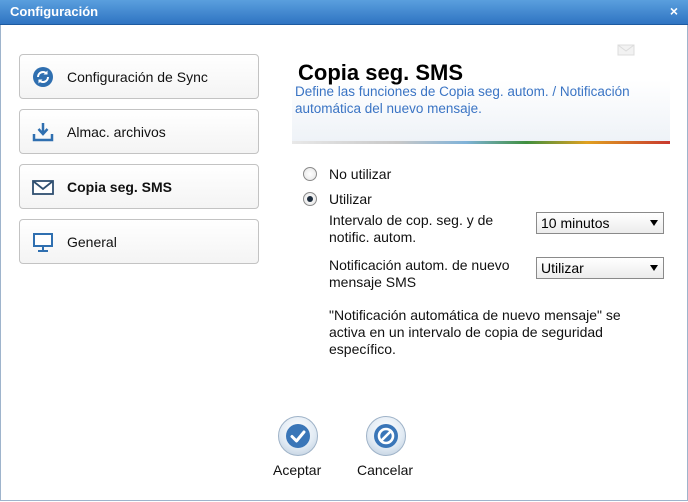 The height and width of the screenshot is (502, 688). I want to click on sidebar-item-label: Almac. archivos, so click(116, 132).